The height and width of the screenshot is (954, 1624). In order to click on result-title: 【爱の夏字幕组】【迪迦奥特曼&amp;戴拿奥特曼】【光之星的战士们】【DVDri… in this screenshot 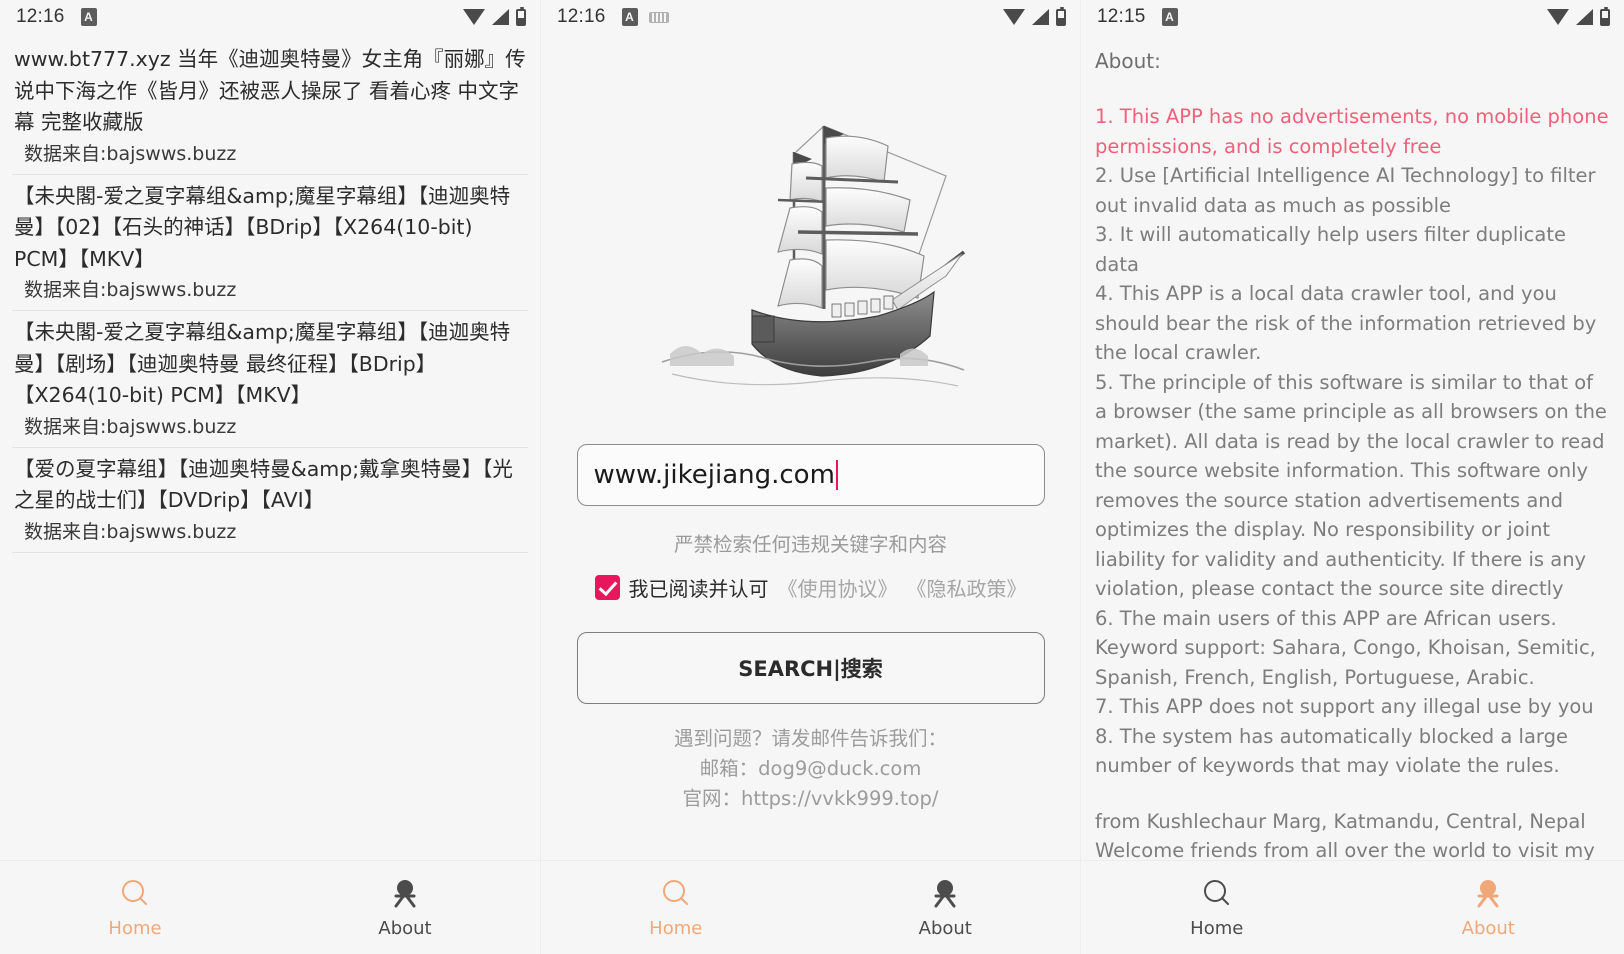, I will do `click(263, 484)`.